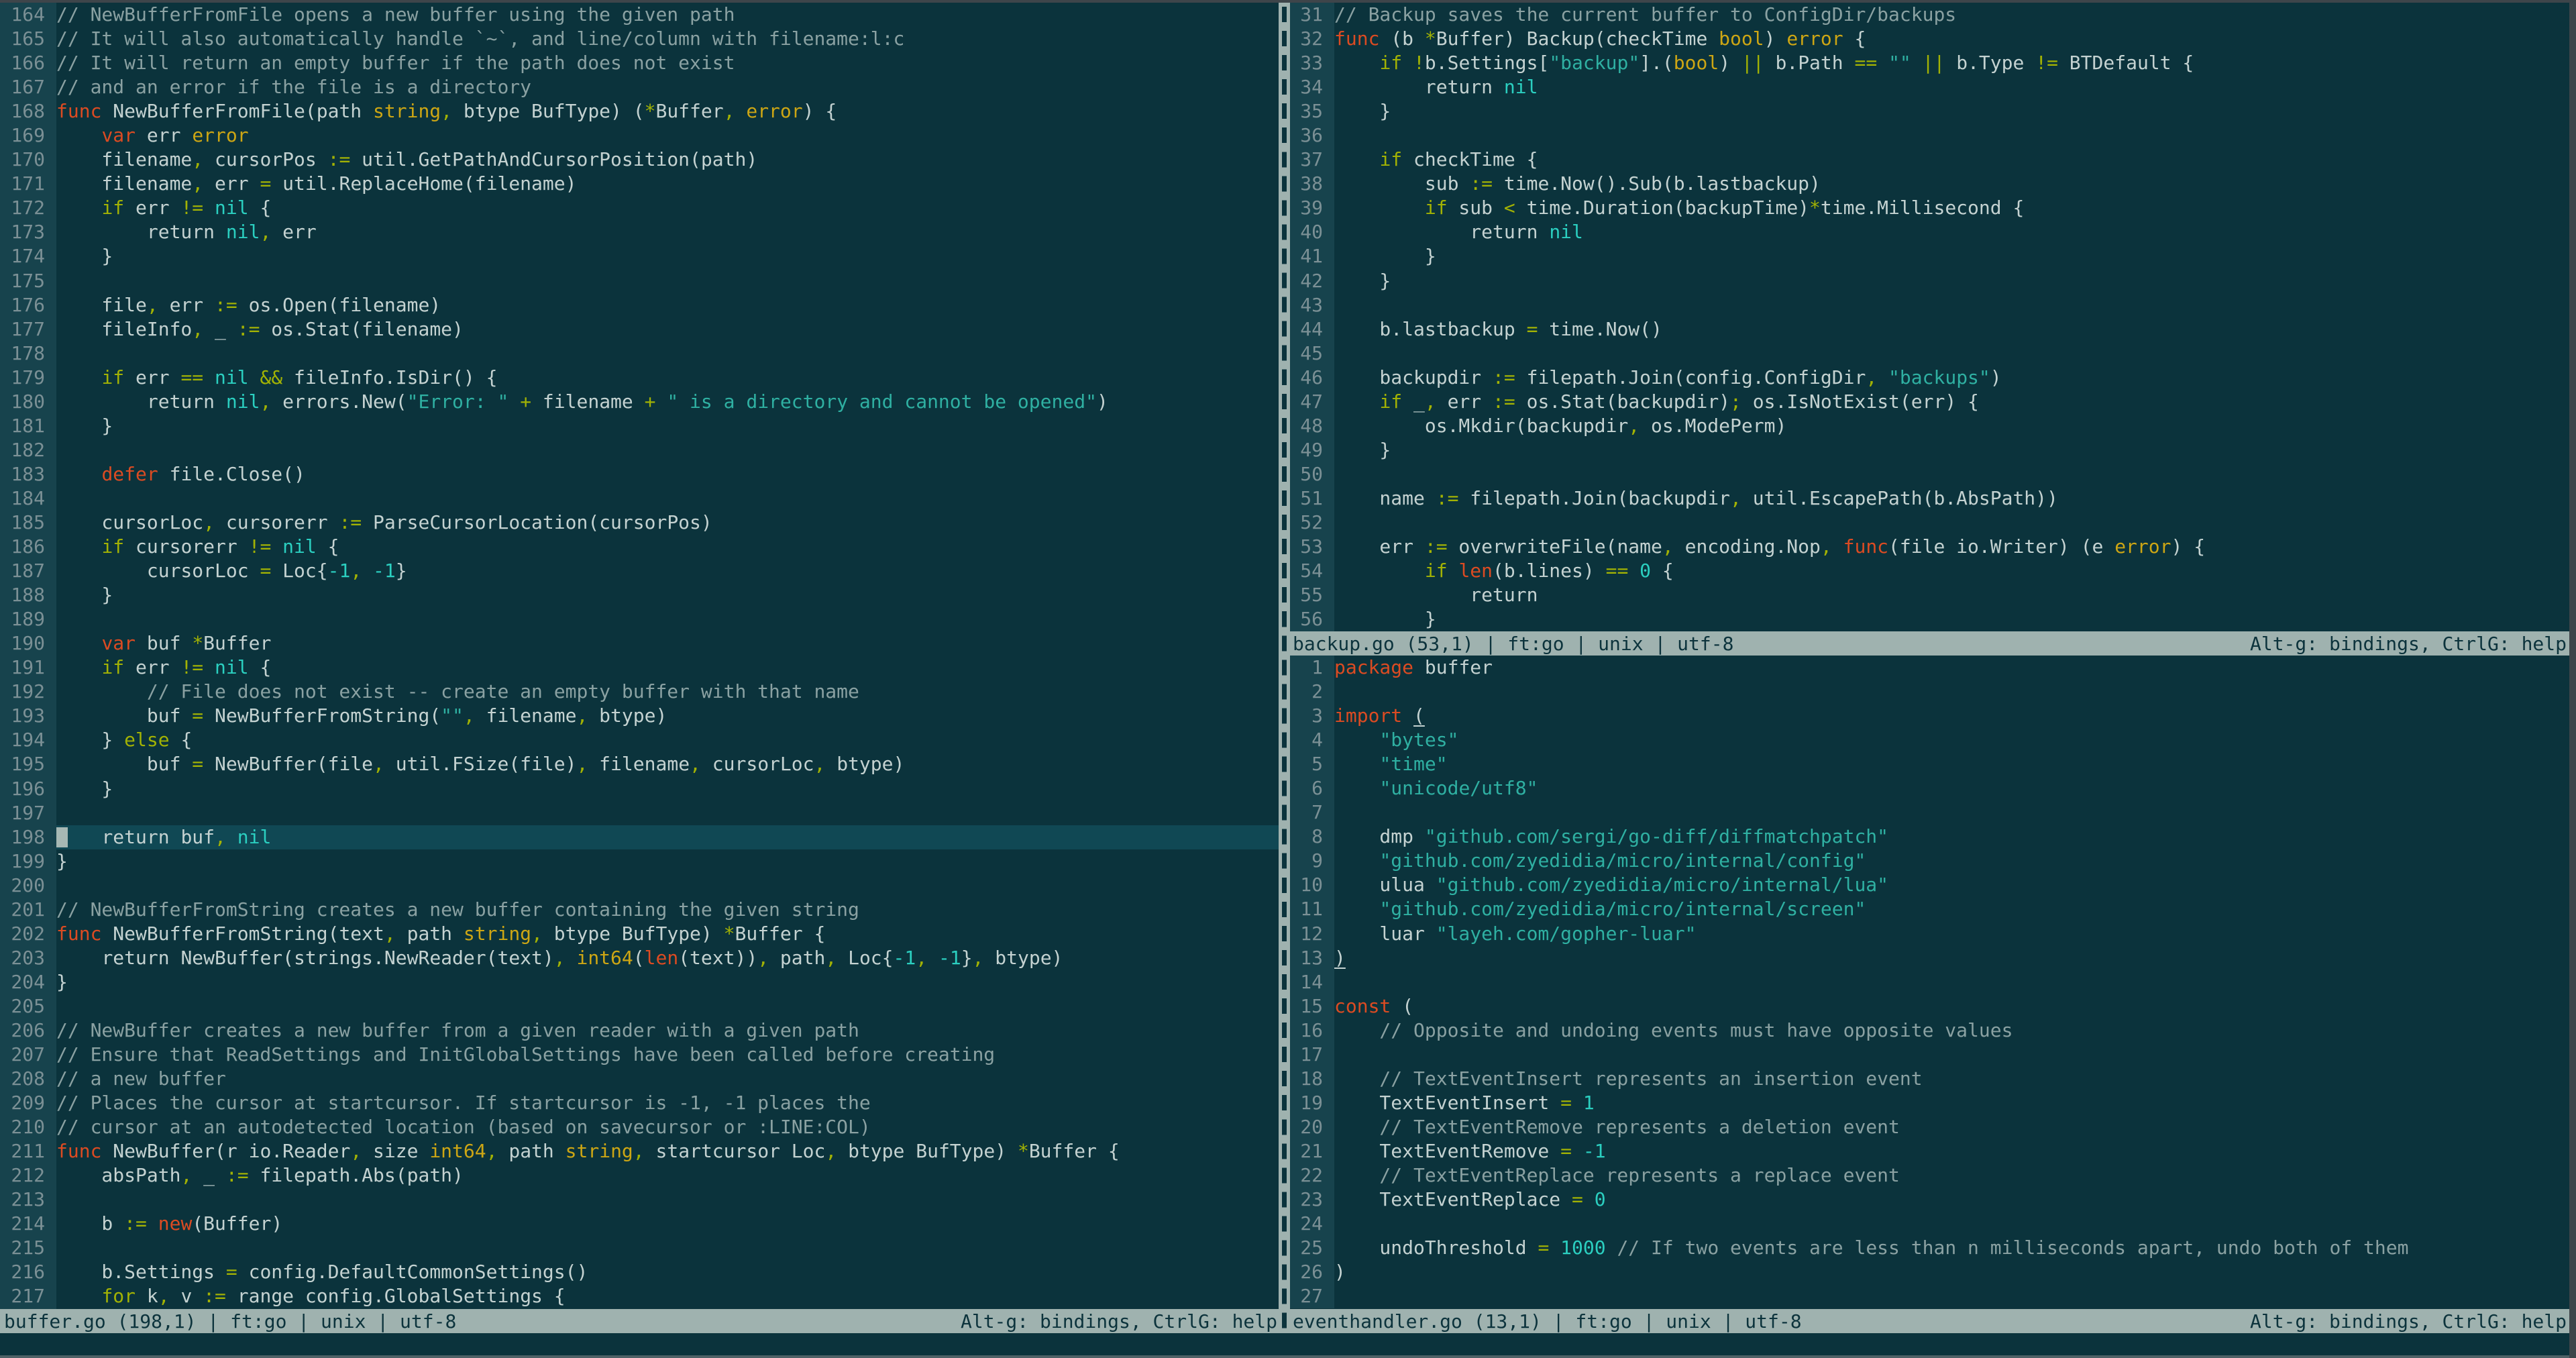 The image size is (2576, 1358). Describe the element at coordinates (1933, 812) in the screenshot. I see `code-line: 7` at that location.